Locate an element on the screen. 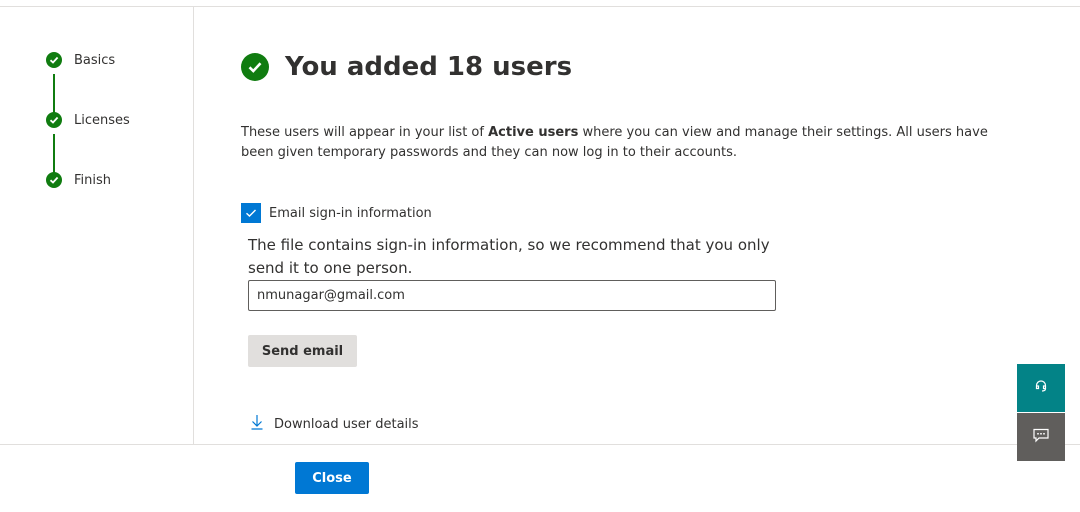  download-user-details-link: Download user details is located at coordinates (334, 424).